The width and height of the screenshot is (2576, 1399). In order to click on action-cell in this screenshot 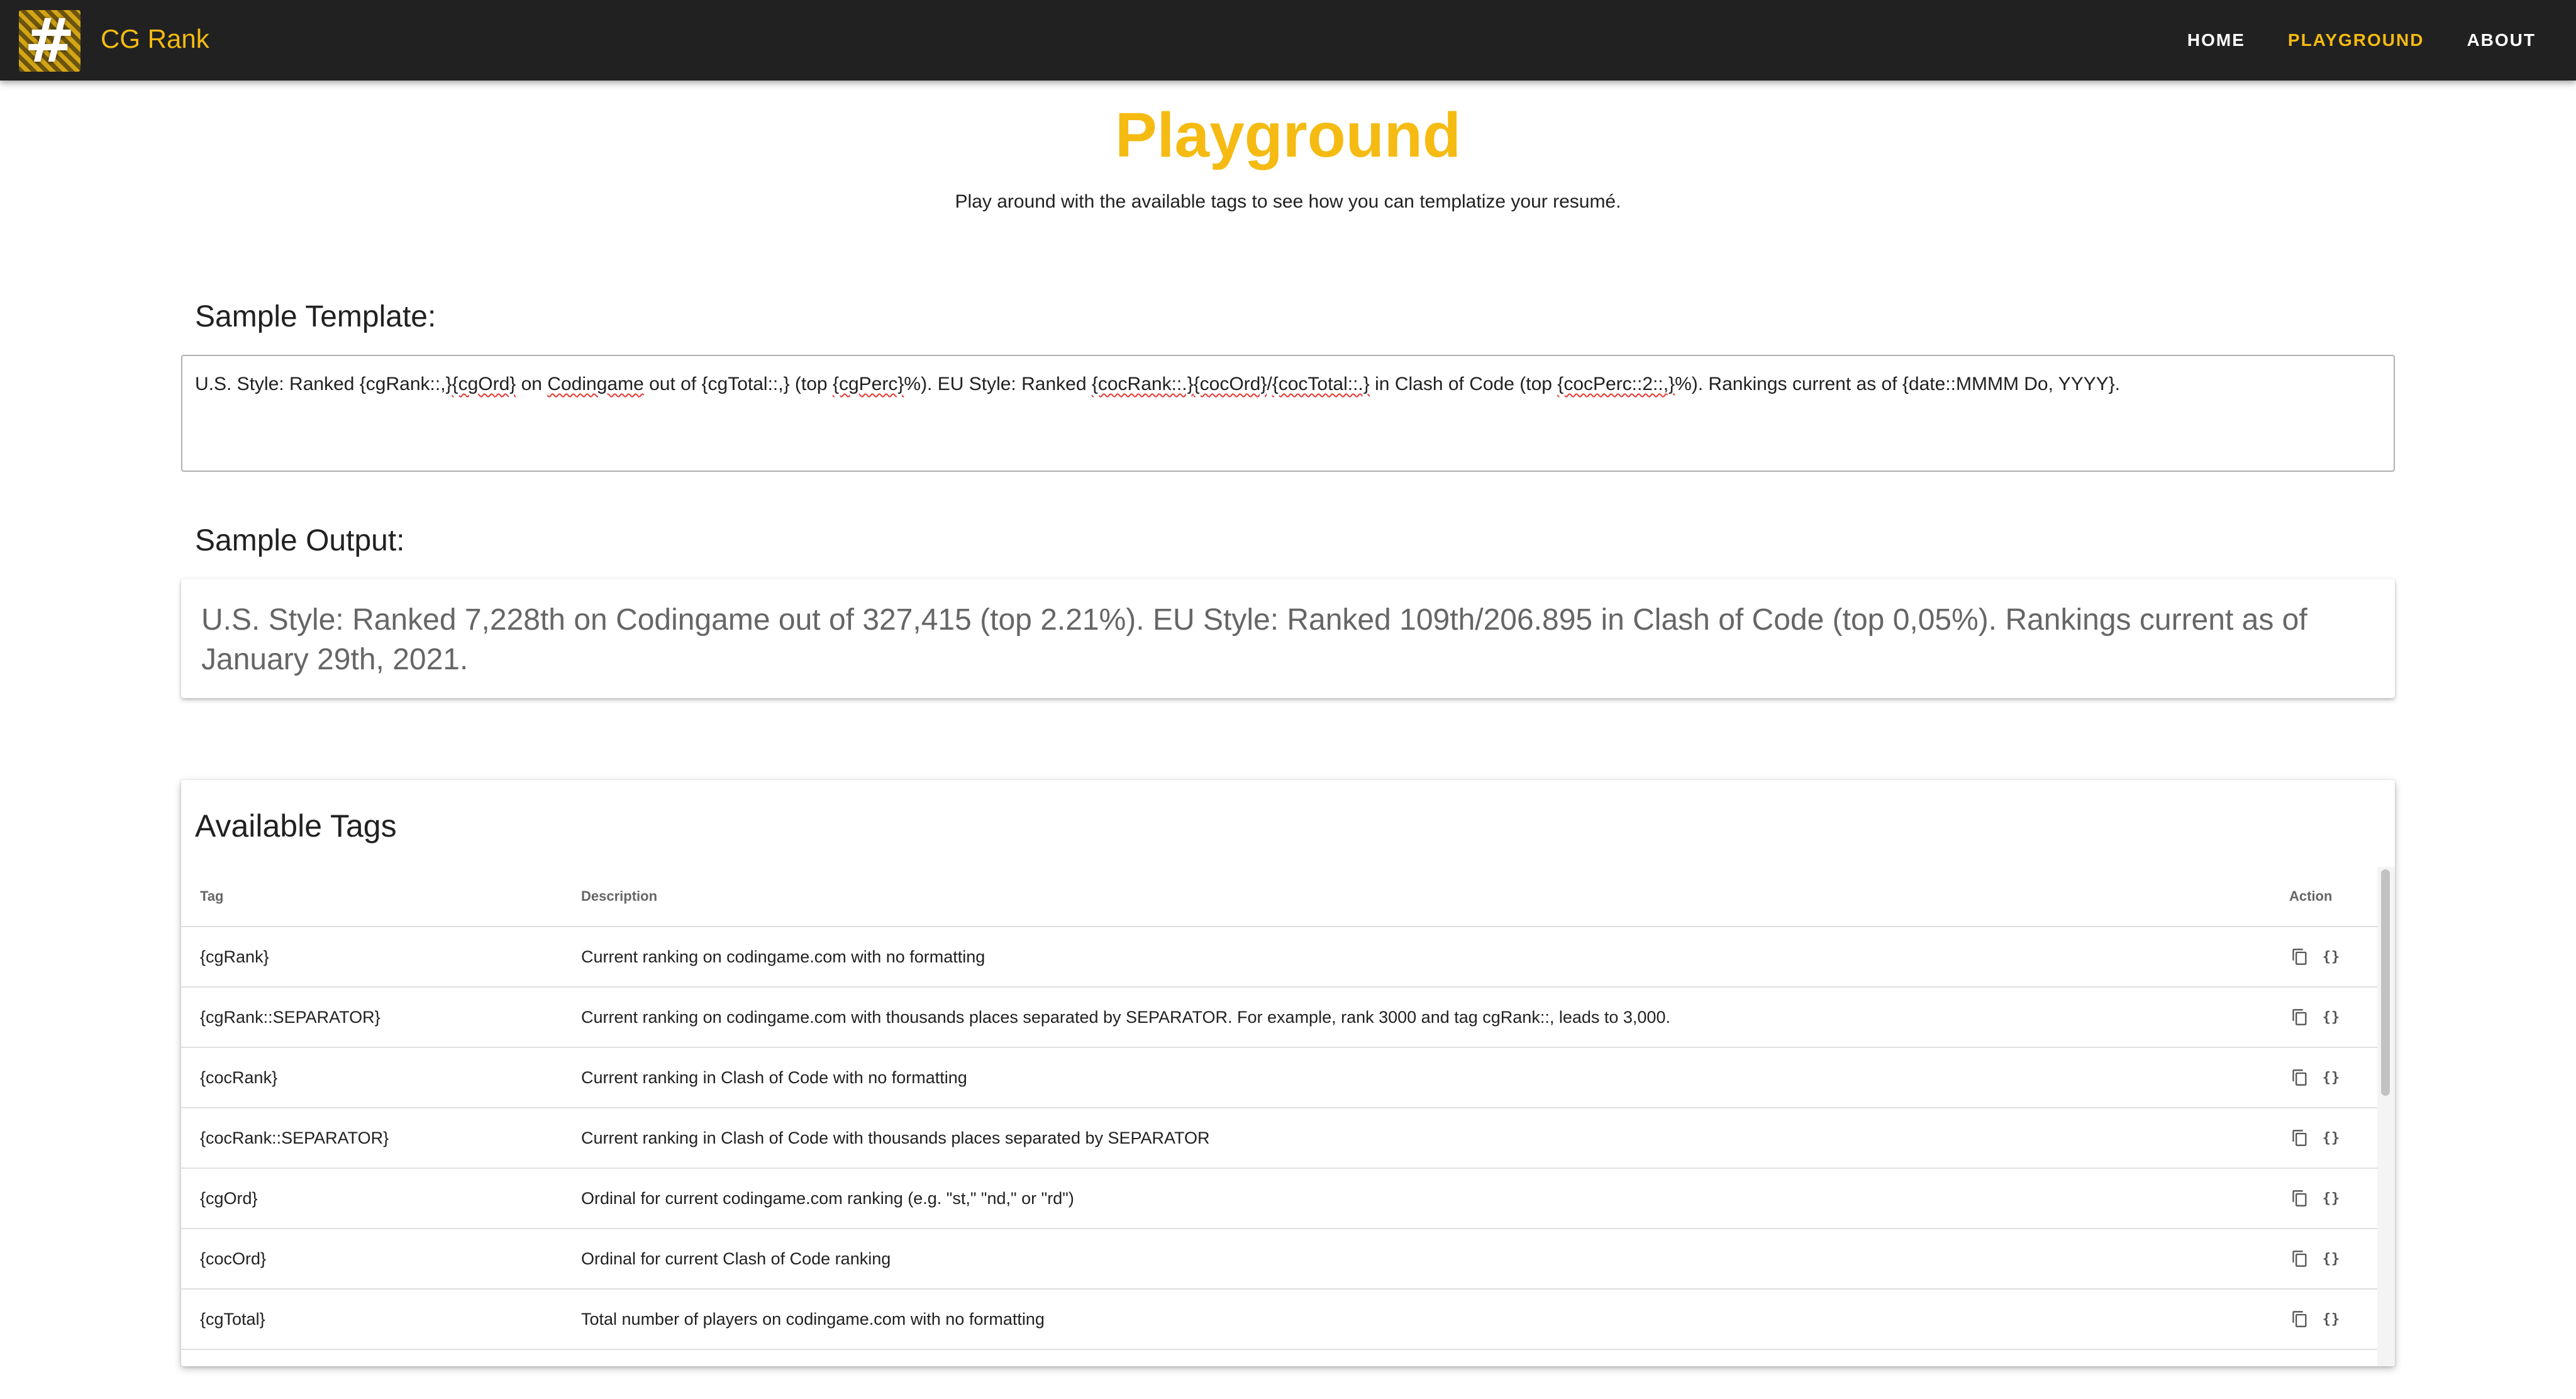, I will do `click(2333, 1358)`.